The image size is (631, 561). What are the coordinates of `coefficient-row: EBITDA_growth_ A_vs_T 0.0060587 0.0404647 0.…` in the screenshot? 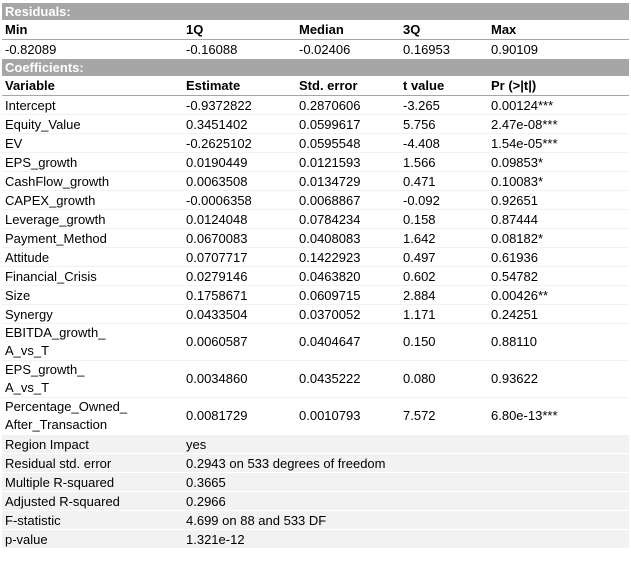 It's located at (315, 342).